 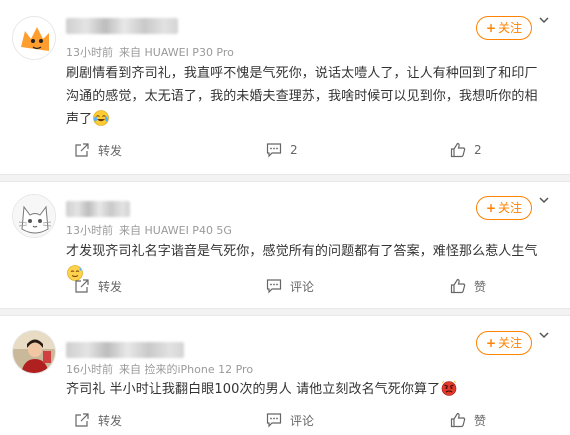 What do you see at coordinates (449, 388) in the screenshot?
I see `angry-face-emoji-icon` at bounding box center [449, 388].